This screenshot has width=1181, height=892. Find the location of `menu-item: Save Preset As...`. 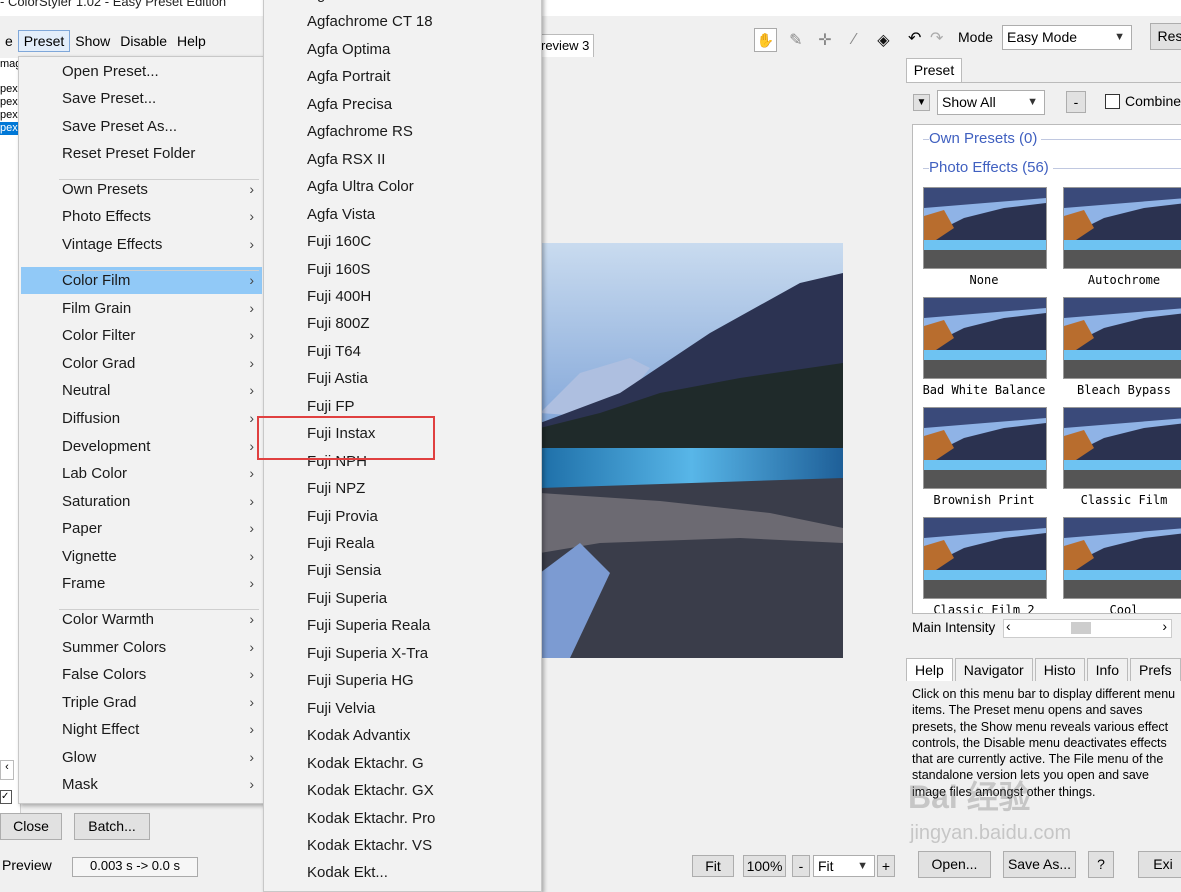

menu-item: Save Preset As... is located at coordinates (141, 126).